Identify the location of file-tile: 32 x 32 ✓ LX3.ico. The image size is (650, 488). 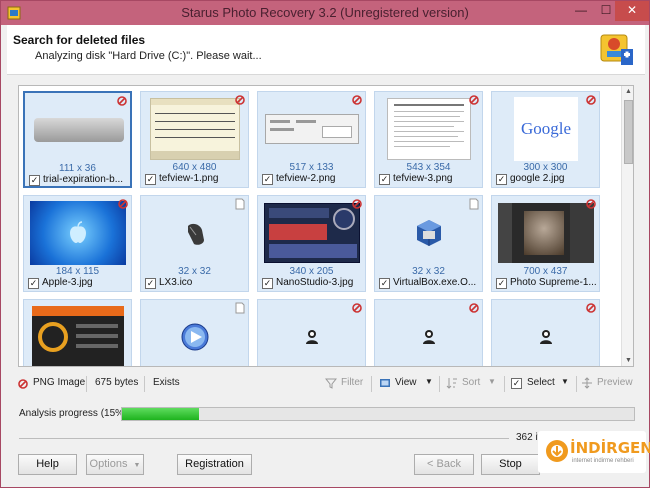
(194, 243).